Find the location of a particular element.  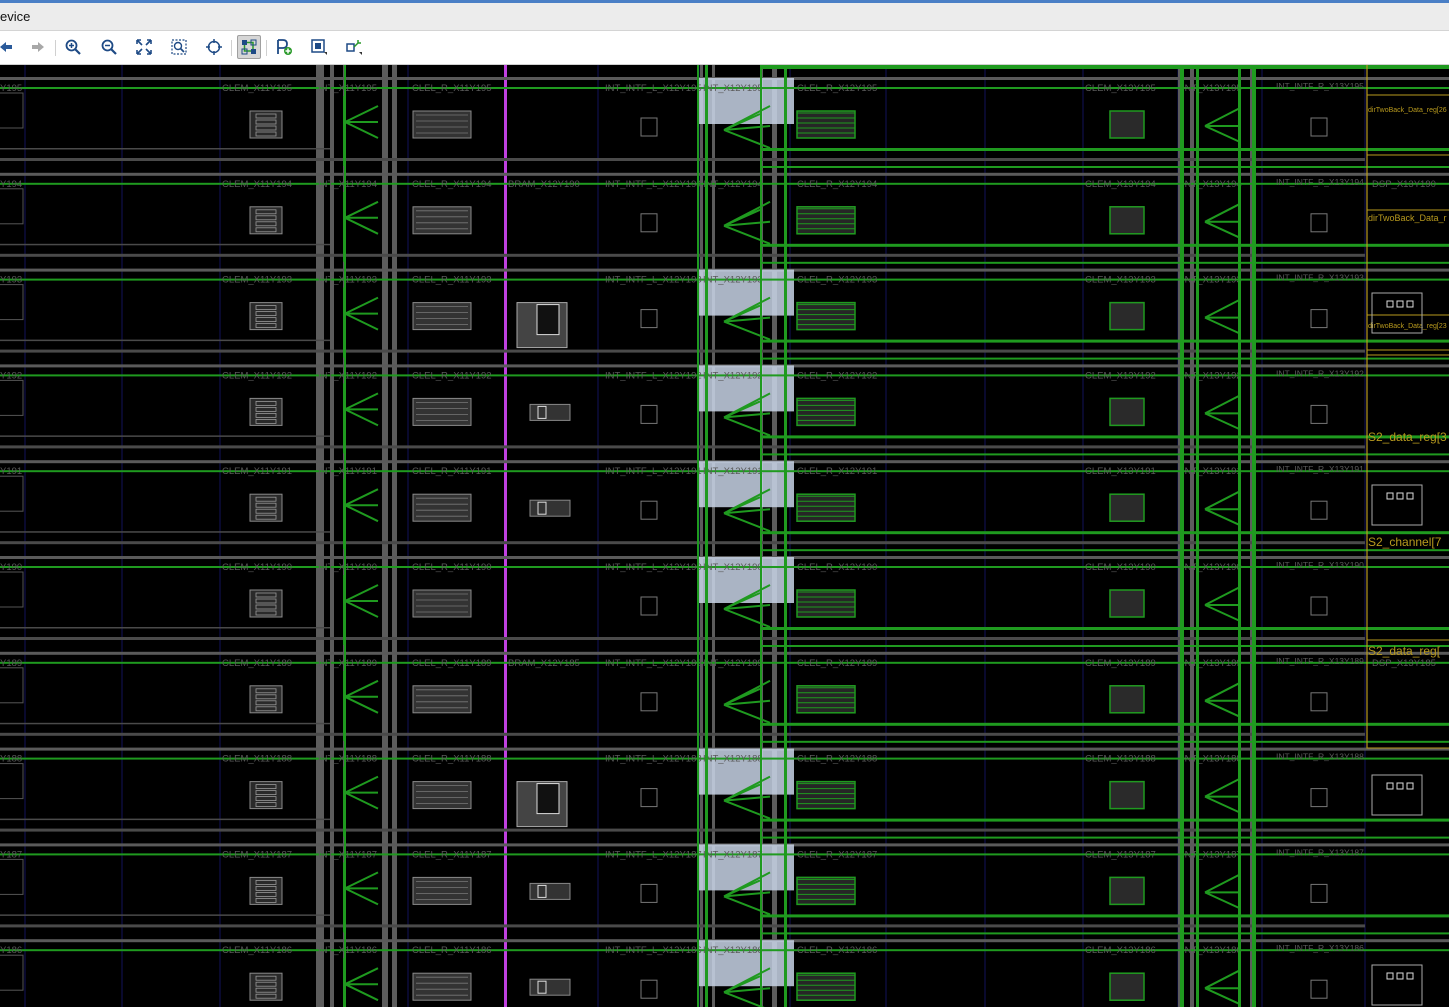

tile-label: INT_X11Y190 is located at coordinates (347, 567).